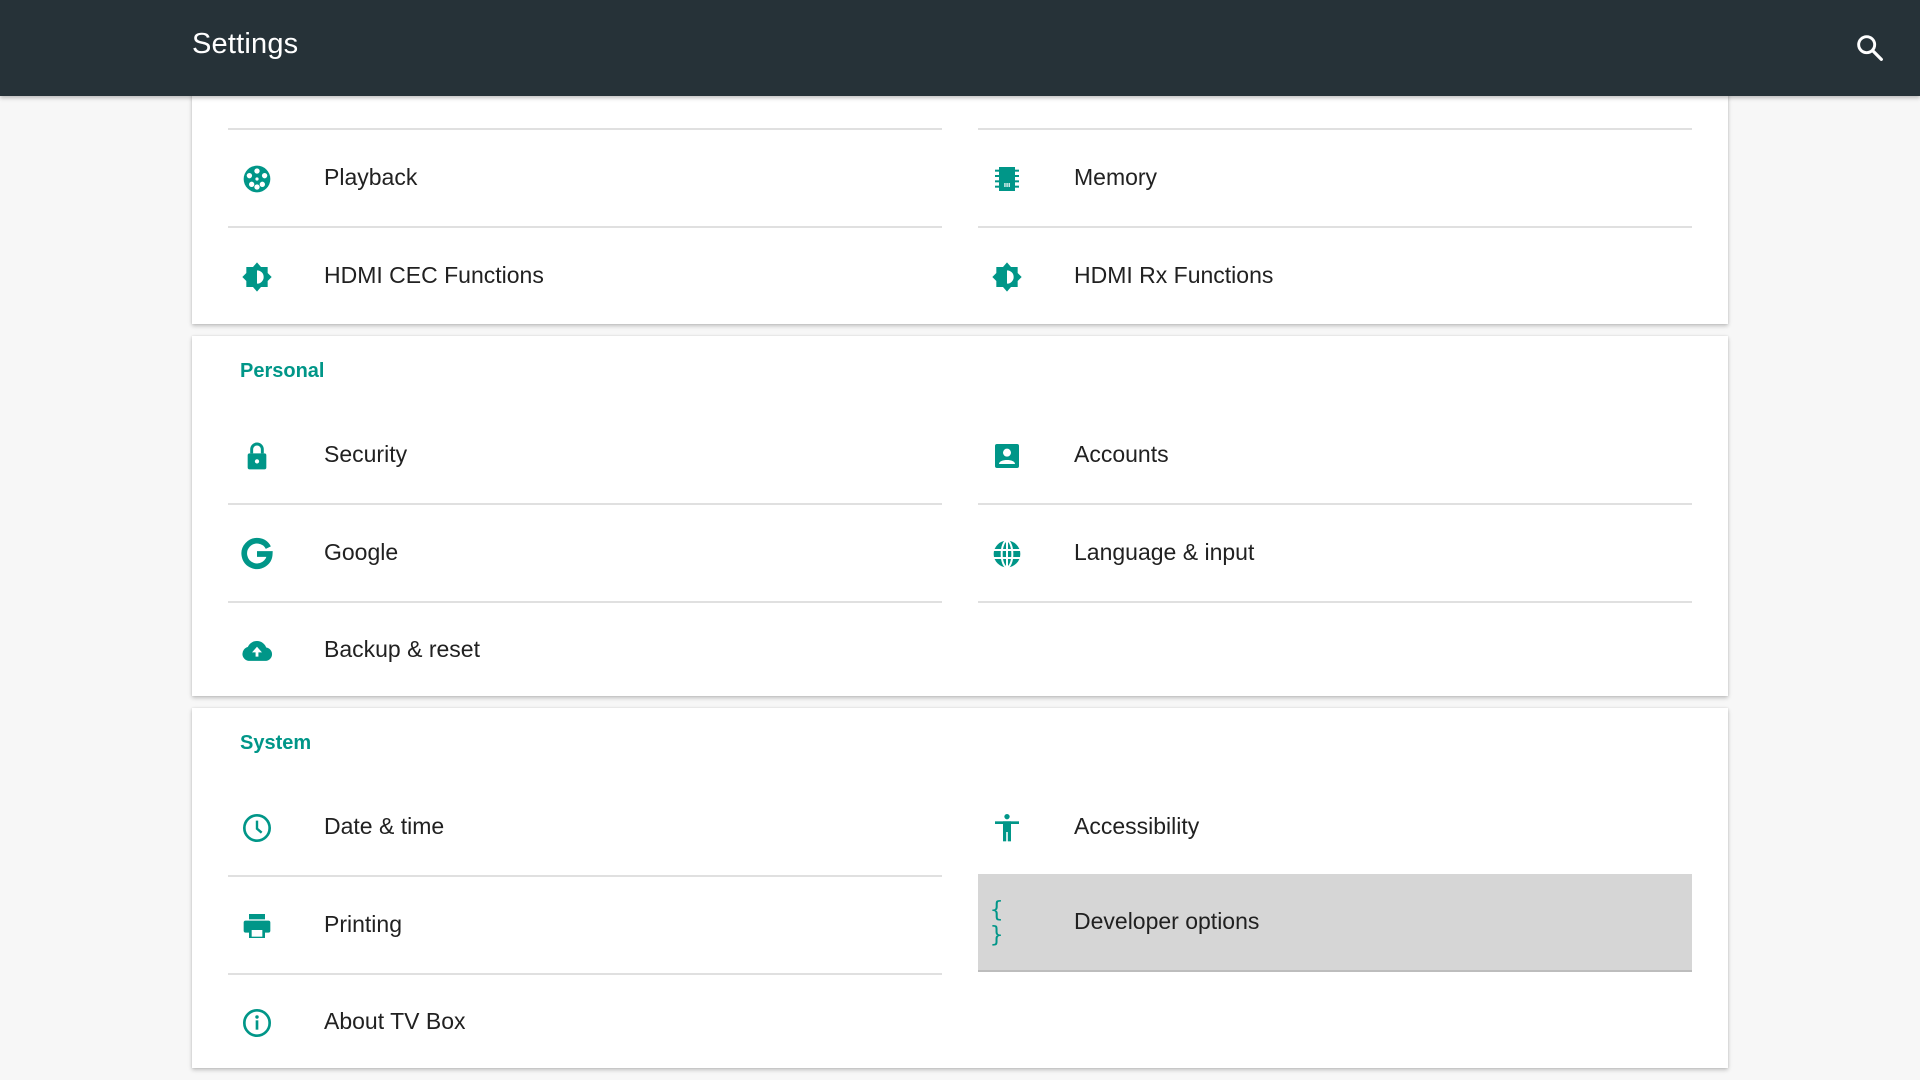 The height and width of the screenshot is (1080, 1920). I want to click on setting-label: About TV Box, so click(395, 1021).